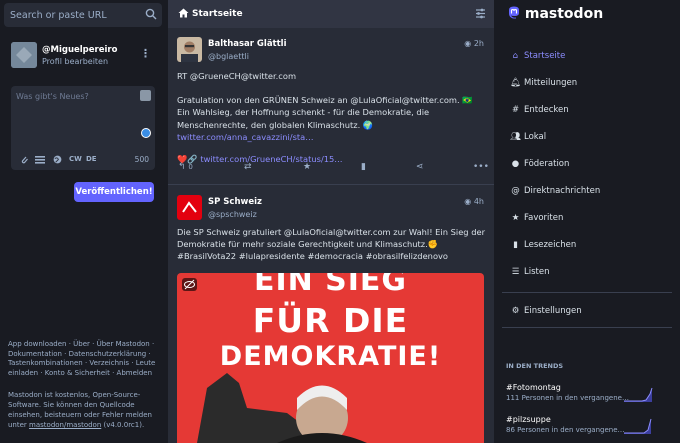  I want to click on character-counter: 500, so click(141, 159).